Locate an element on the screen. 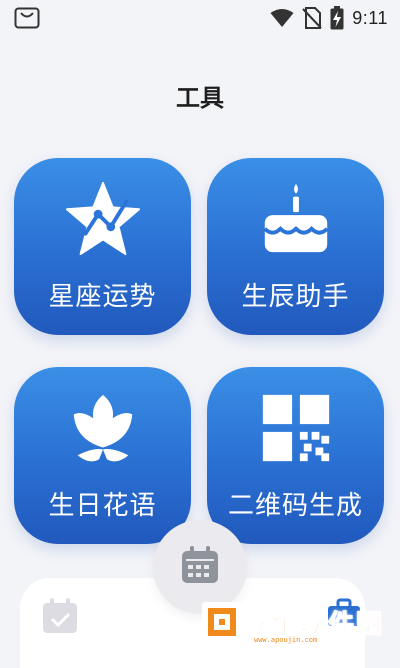 The width and height of the screenshot is (400, 668). qr-code-label: 二维码生成 is located at coordinates (295, 506).